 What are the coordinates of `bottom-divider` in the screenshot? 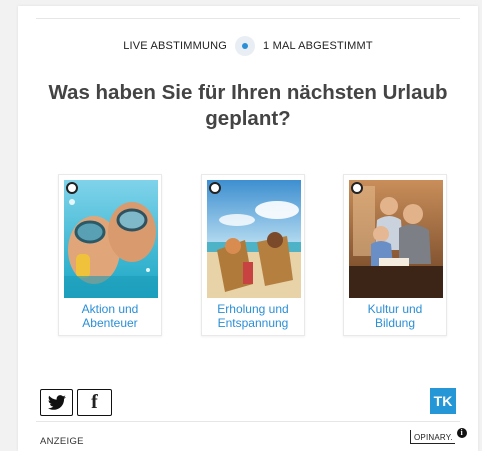 It's located at (248, 421).